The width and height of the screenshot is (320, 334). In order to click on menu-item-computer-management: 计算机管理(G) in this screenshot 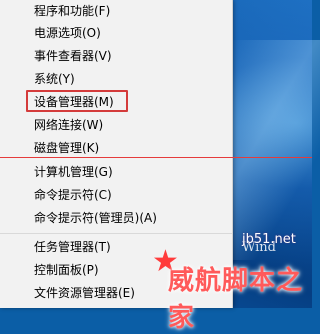, I will do `click(116, 172)`.